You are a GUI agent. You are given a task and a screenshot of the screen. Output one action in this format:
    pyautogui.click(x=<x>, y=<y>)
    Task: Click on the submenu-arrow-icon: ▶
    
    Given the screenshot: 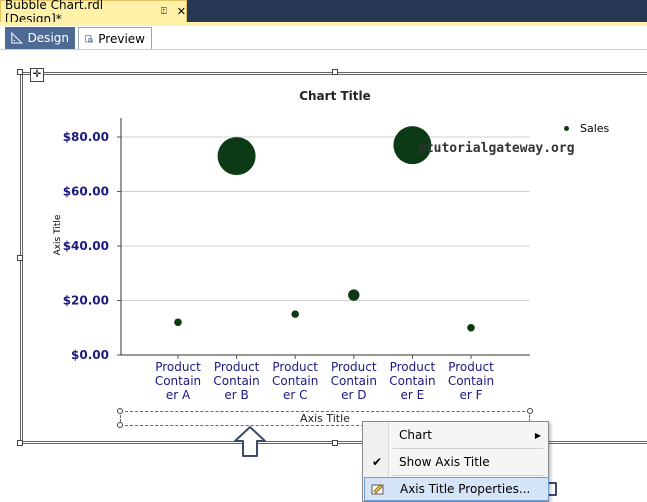 What is the action you would take?
    pyautogui.click(x=537, y=435)
    